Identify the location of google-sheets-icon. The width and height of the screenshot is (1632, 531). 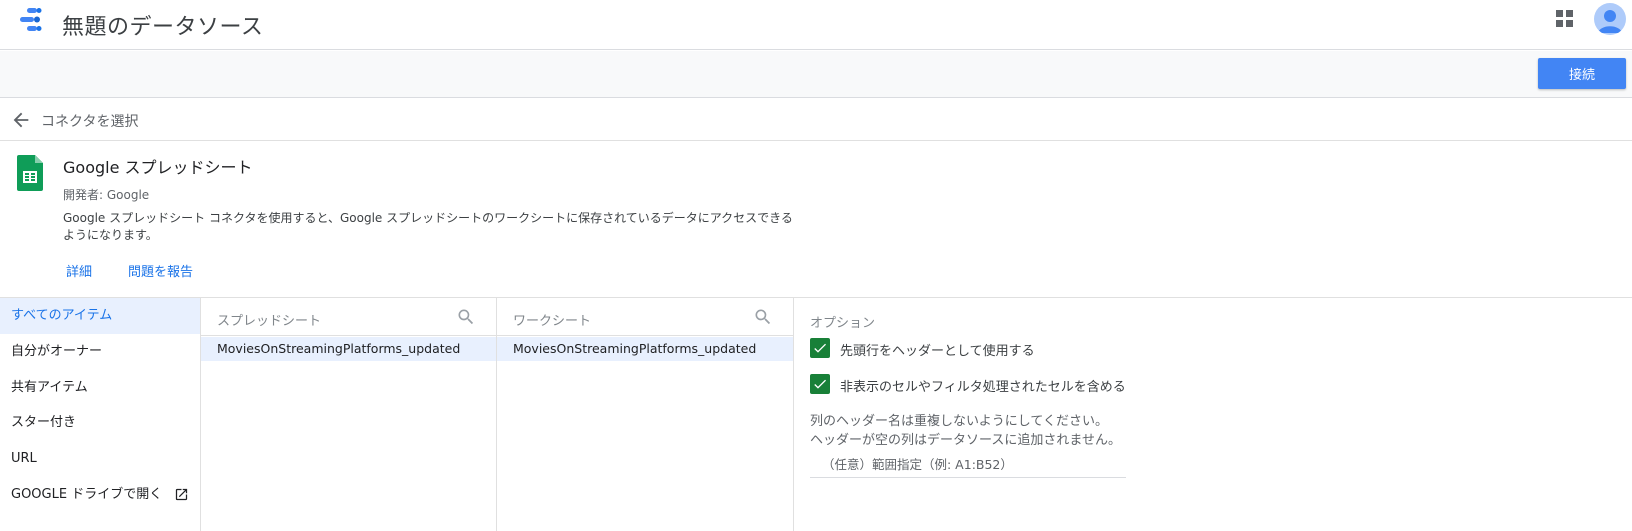
(30, 173).